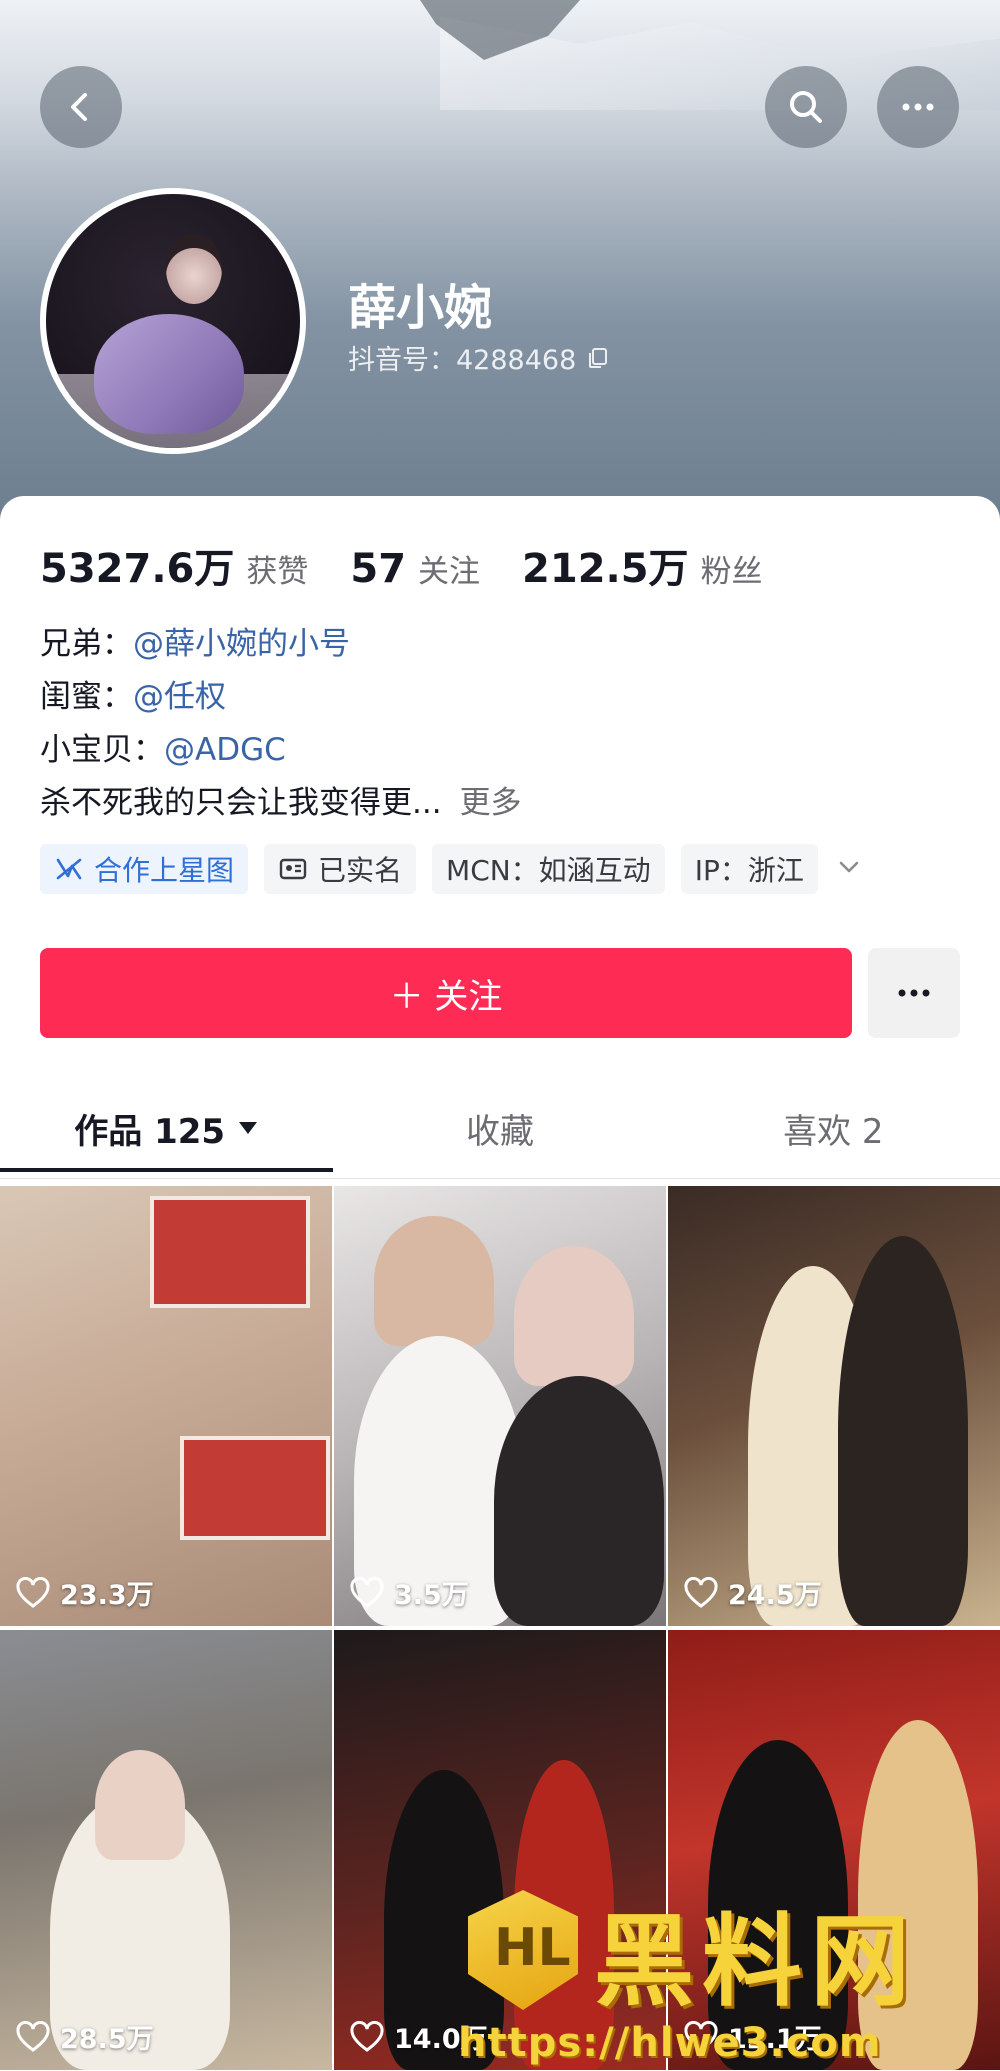 This screenshot has height=2071, width=1000. I want to click on search-icon, so click(806, 107).